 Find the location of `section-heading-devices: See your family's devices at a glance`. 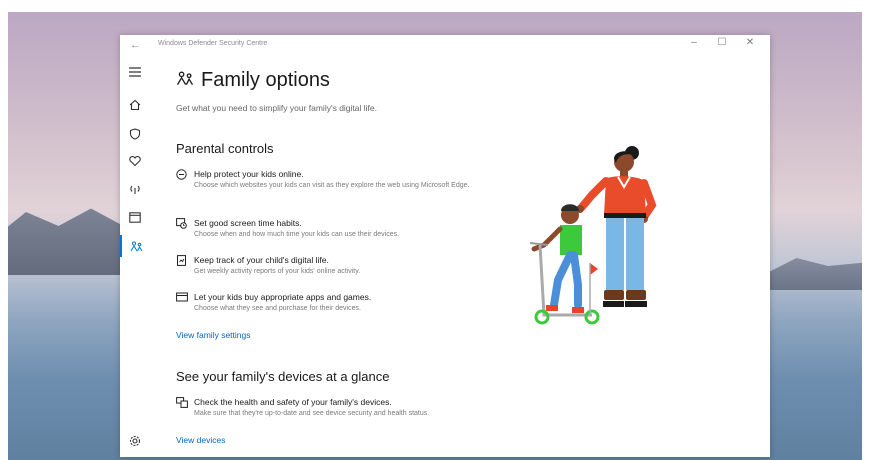

section-heading-devices: See your family's devices at a glance is located at coordinates (283, 376).